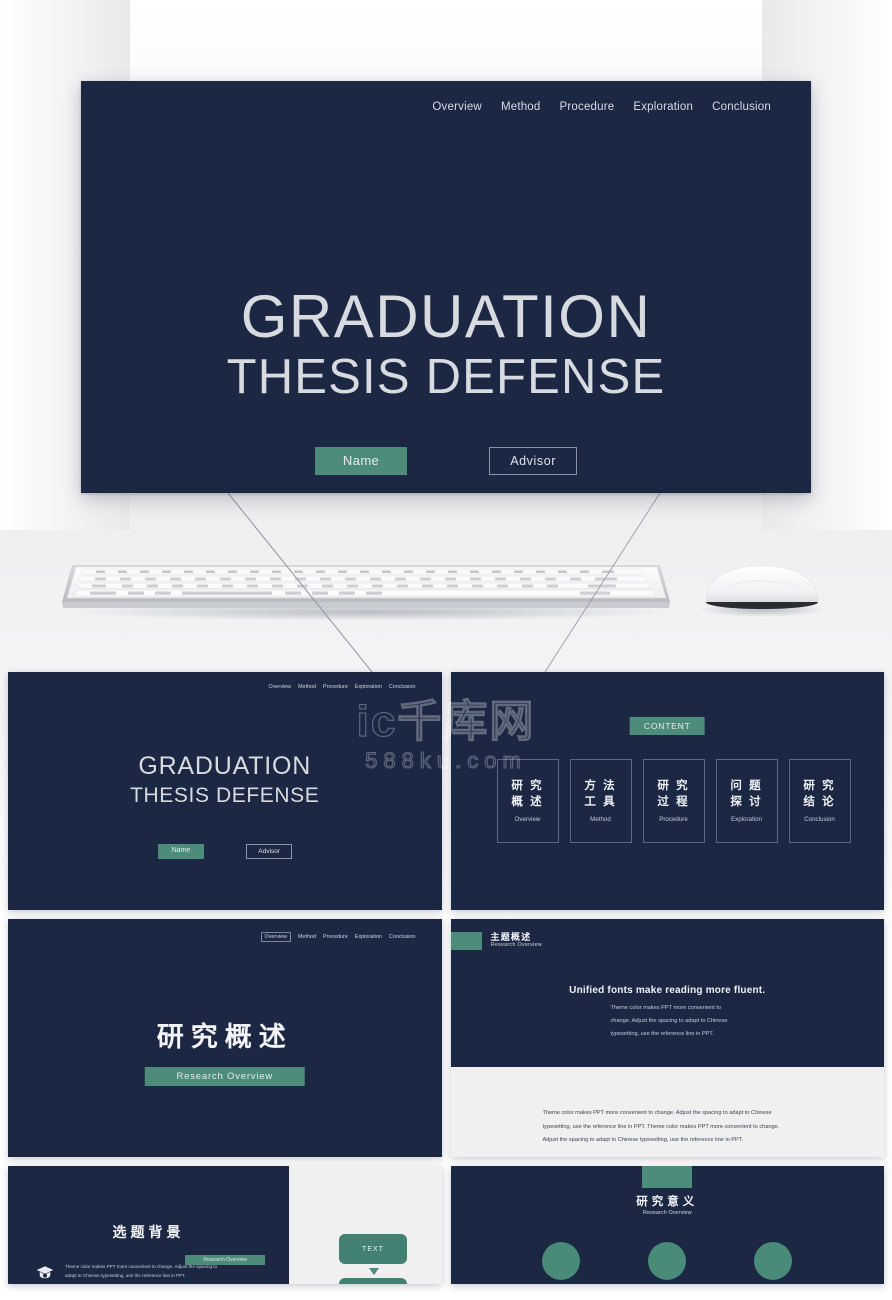  Describe the element at coordinates (443, 593) in the screenshot. I see `devices-illustration` at that location.